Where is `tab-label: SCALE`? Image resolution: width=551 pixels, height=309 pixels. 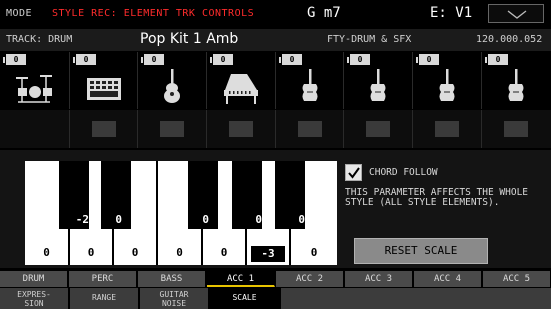 tab-label: SCALE is located at coordinates (244, 297).